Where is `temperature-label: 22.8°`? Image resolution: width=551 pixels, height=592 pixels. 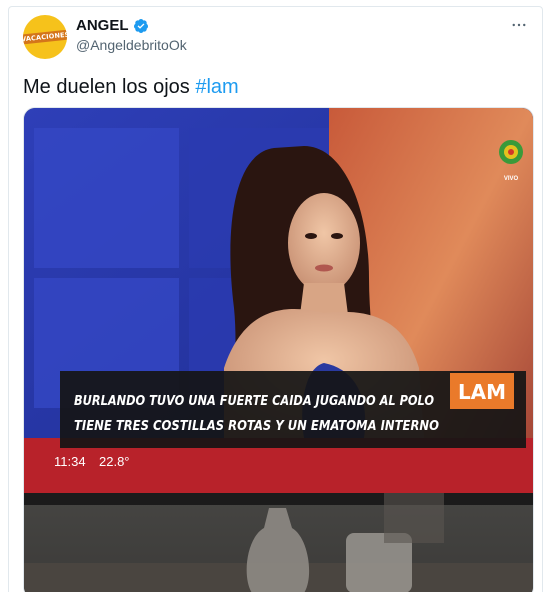
temperature-label: 22.8° is located at coordinates (114, 461).